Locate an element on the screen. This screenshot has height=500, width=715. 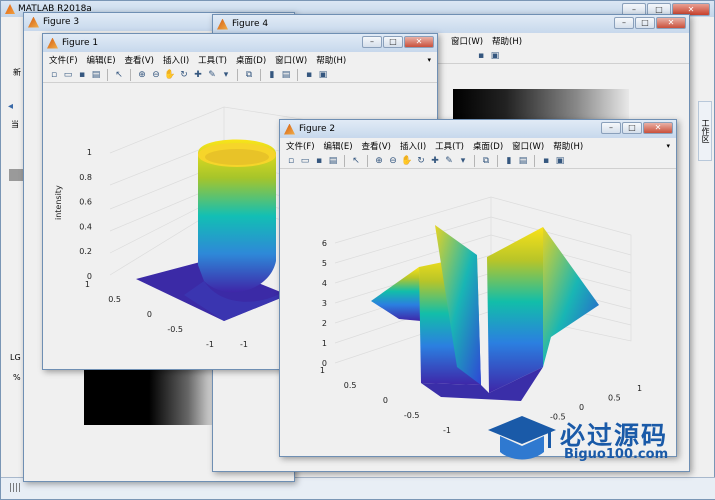
figure-2-title-bar: Figure 2 – □ ✕ is located at coordinates (478, 129).